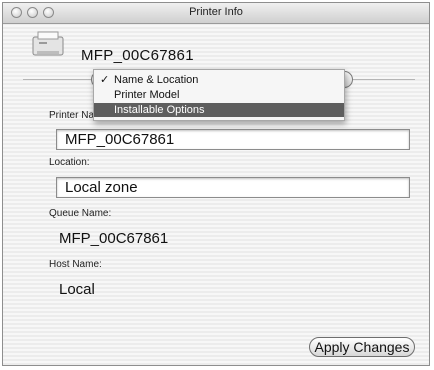  I want to click on menu-item-installable-options: Installable Options, so click(219, 110).